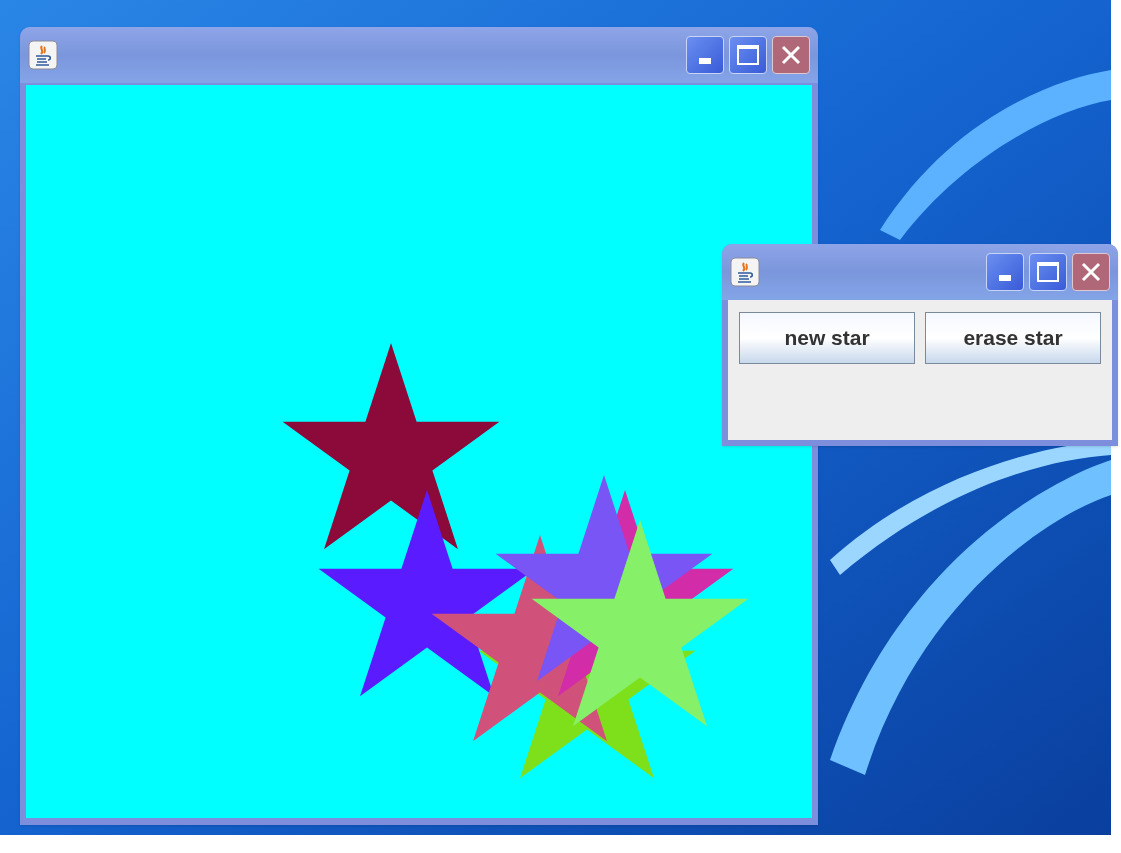 Image resolution: width=1121 pixels, height=853 pixels. Describe the element at coordinates (1013, 338) in the screenshot. I see `action-button: erase star` at that location.